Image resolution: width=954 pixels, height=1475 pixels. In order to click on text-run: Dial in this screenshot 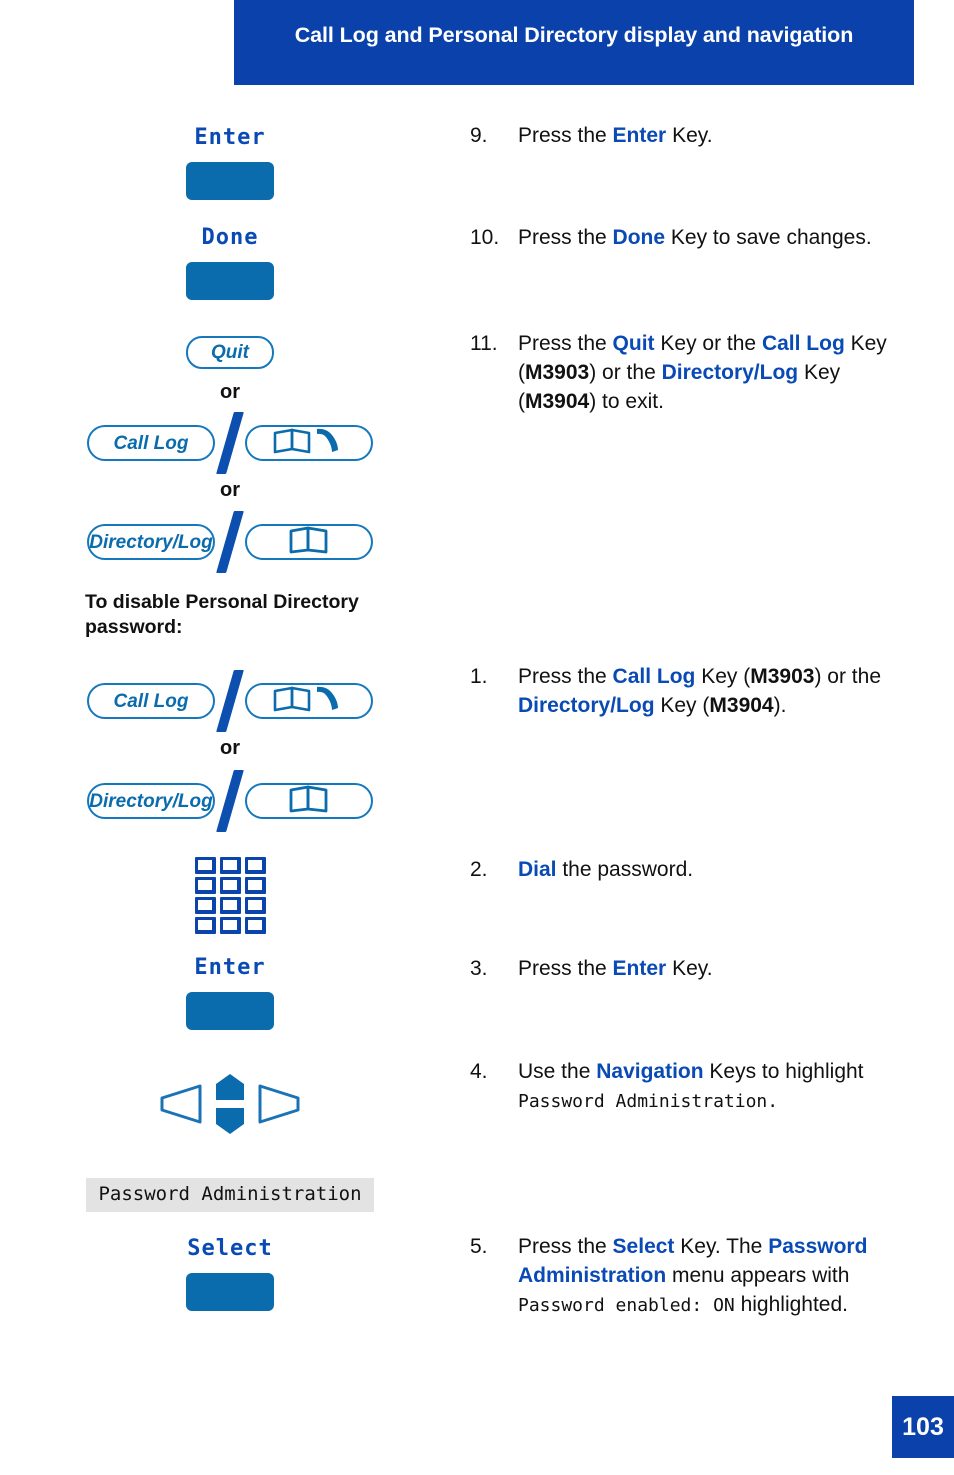, I will do `click(537, 869)`.